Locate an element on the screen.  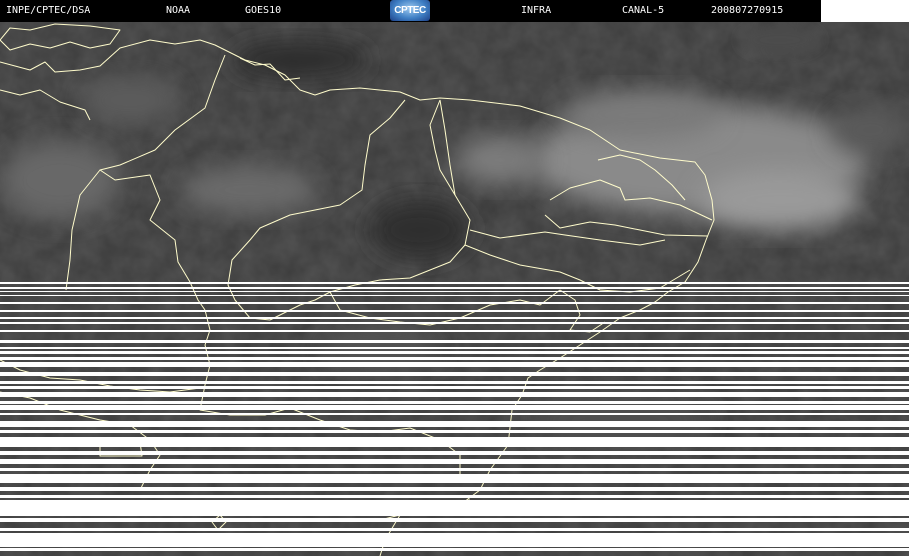
header-corner is located at coordinates (865, 11).